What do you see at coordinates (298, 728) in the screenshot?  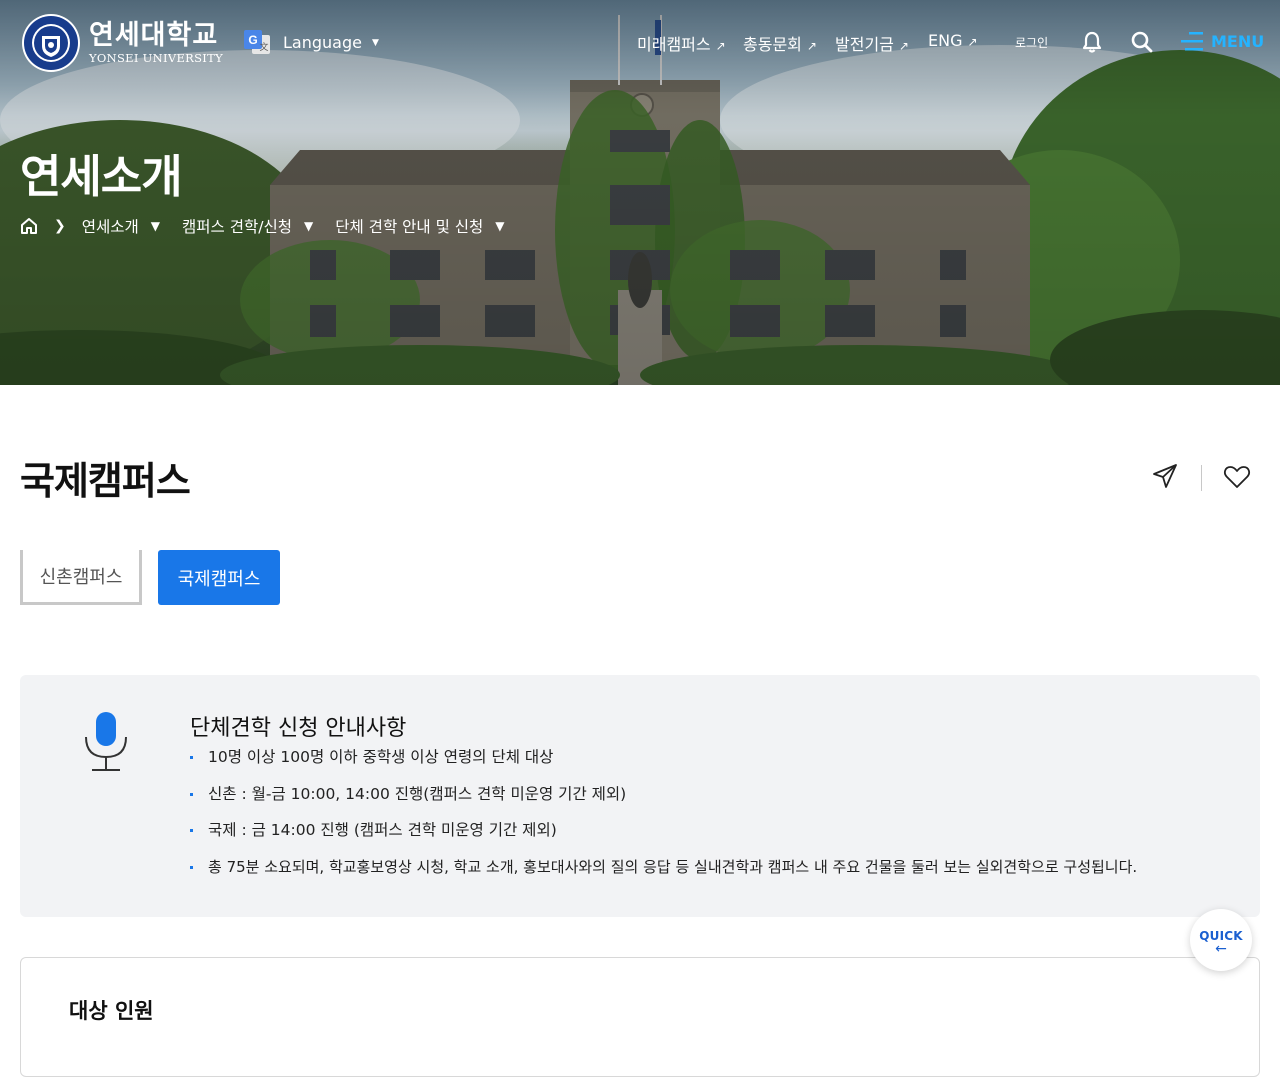 I see `notice-title: 단체견학 신청 안내사항` at bounding box center [298, 728].